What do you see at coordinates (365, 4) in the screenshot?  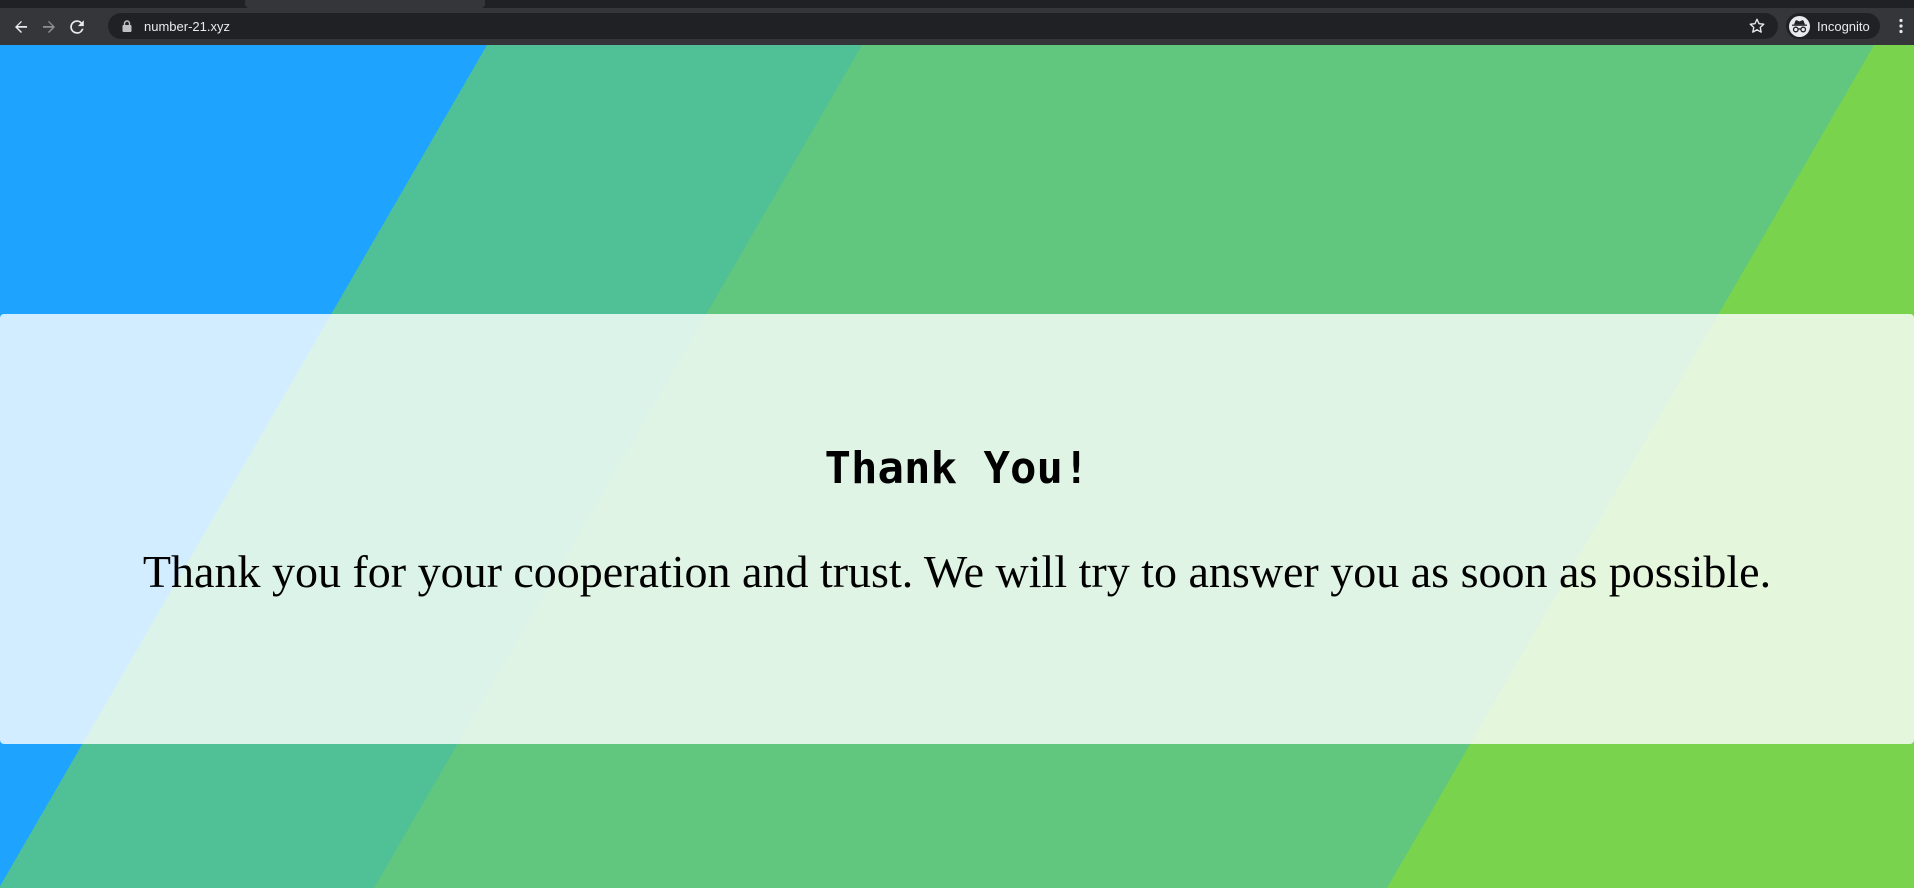 I see `tab` at bounding box center [365, 4].